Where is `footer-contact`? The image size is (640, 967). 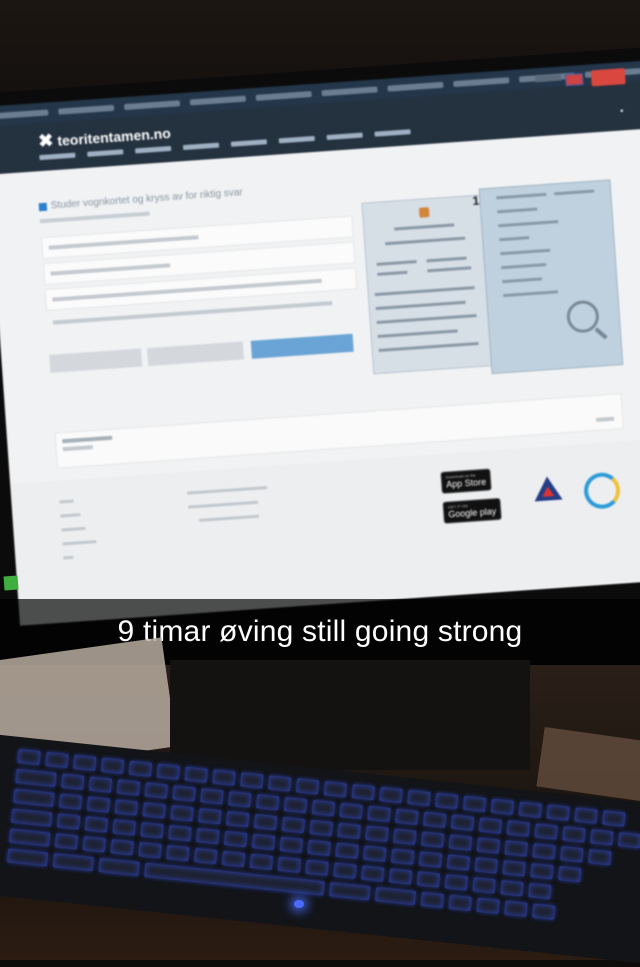
footer-contact is located at coordinates (227, 490).